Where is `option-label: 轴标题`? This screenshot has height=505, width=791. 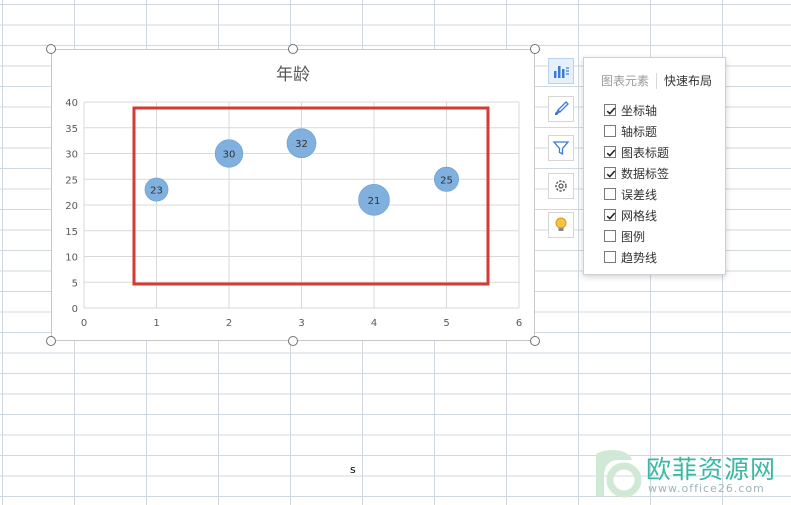
option-label: 轴标题 is located at coordinates (639, 131).